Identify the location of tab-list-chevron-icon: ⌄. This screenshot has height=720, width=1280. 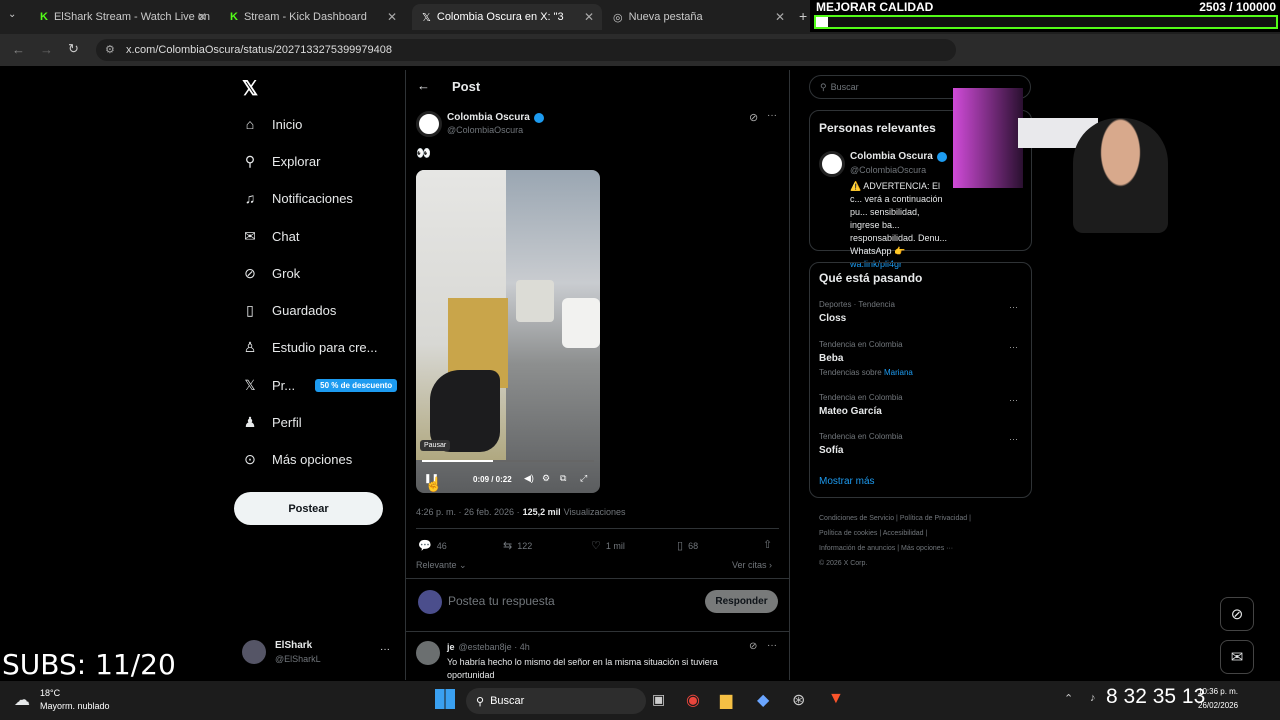
(12, 14).